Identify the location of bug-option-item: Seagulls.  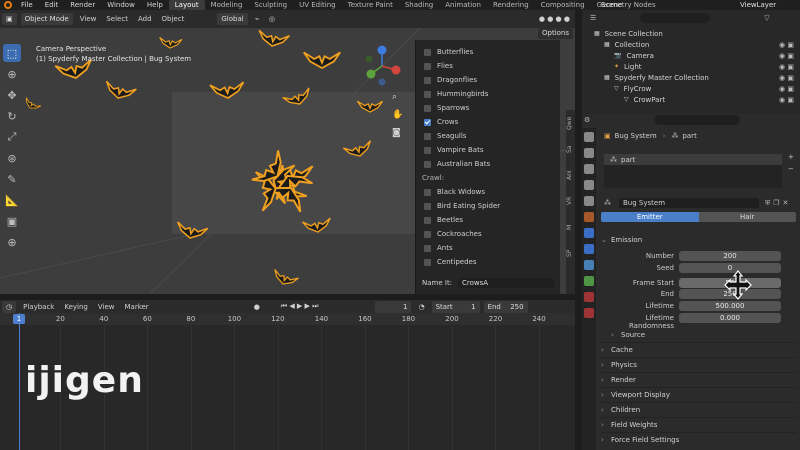
(488, 136).